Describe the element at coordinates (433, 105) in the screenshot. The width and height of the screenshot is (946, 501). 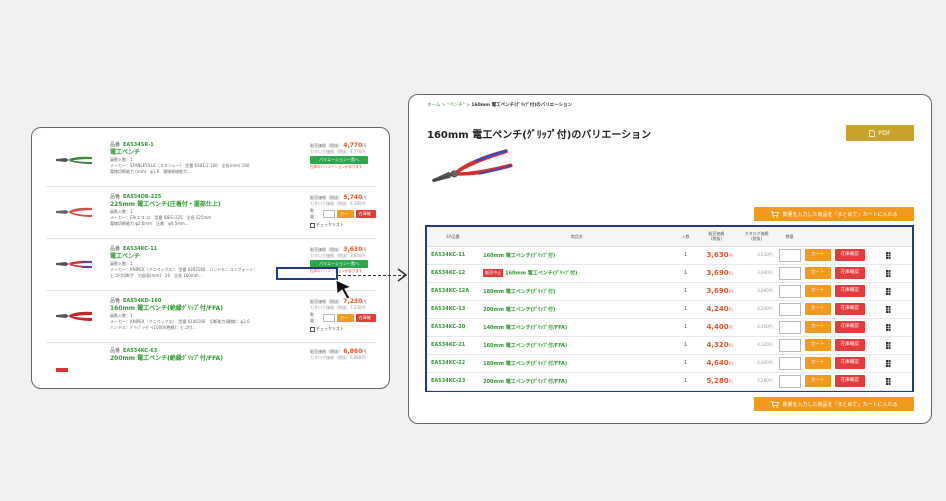
I see `breadcrumb-home: ホーム` at that location.